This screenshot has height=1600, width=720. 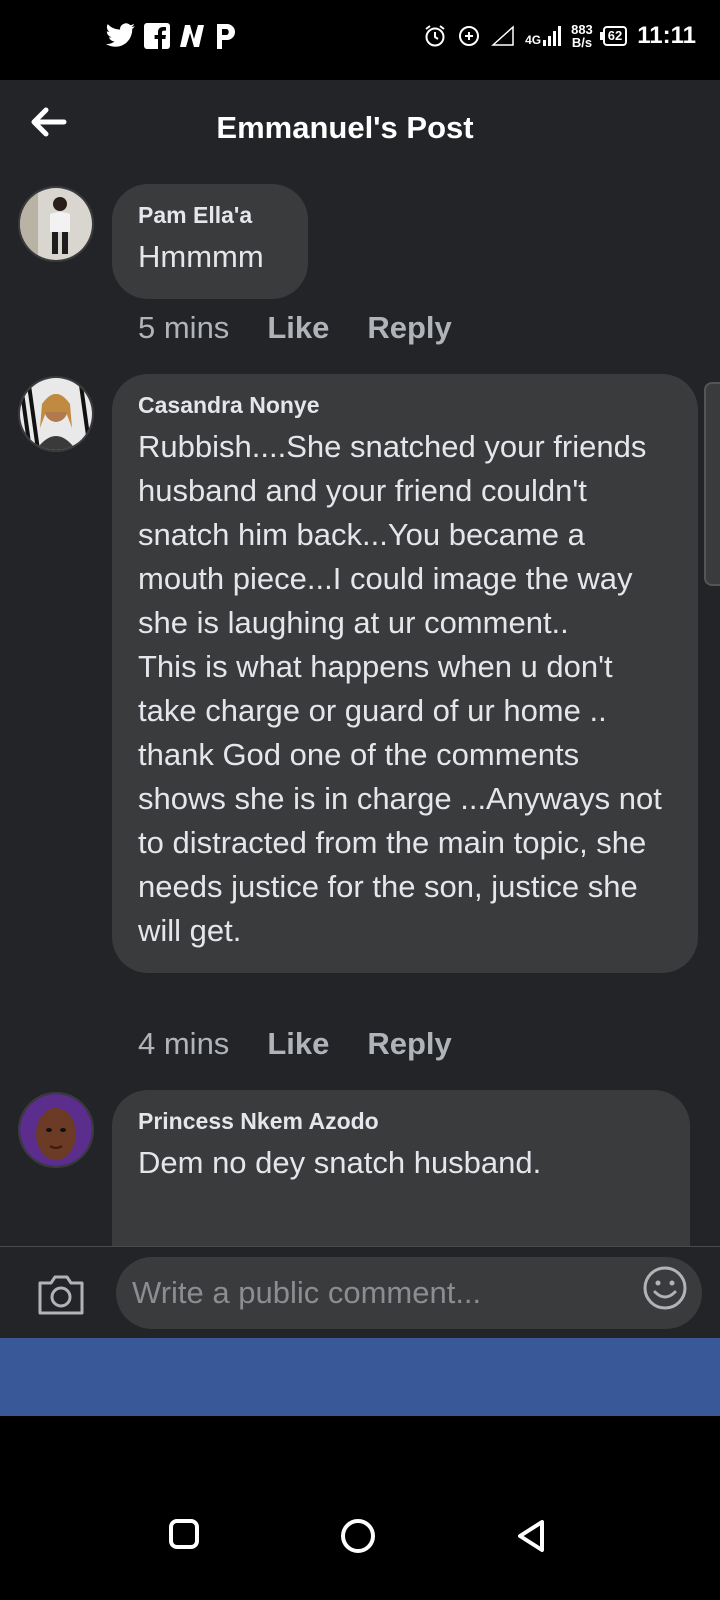 I want to click on network-speed: 883 B/s, so click(x=582, y=36).